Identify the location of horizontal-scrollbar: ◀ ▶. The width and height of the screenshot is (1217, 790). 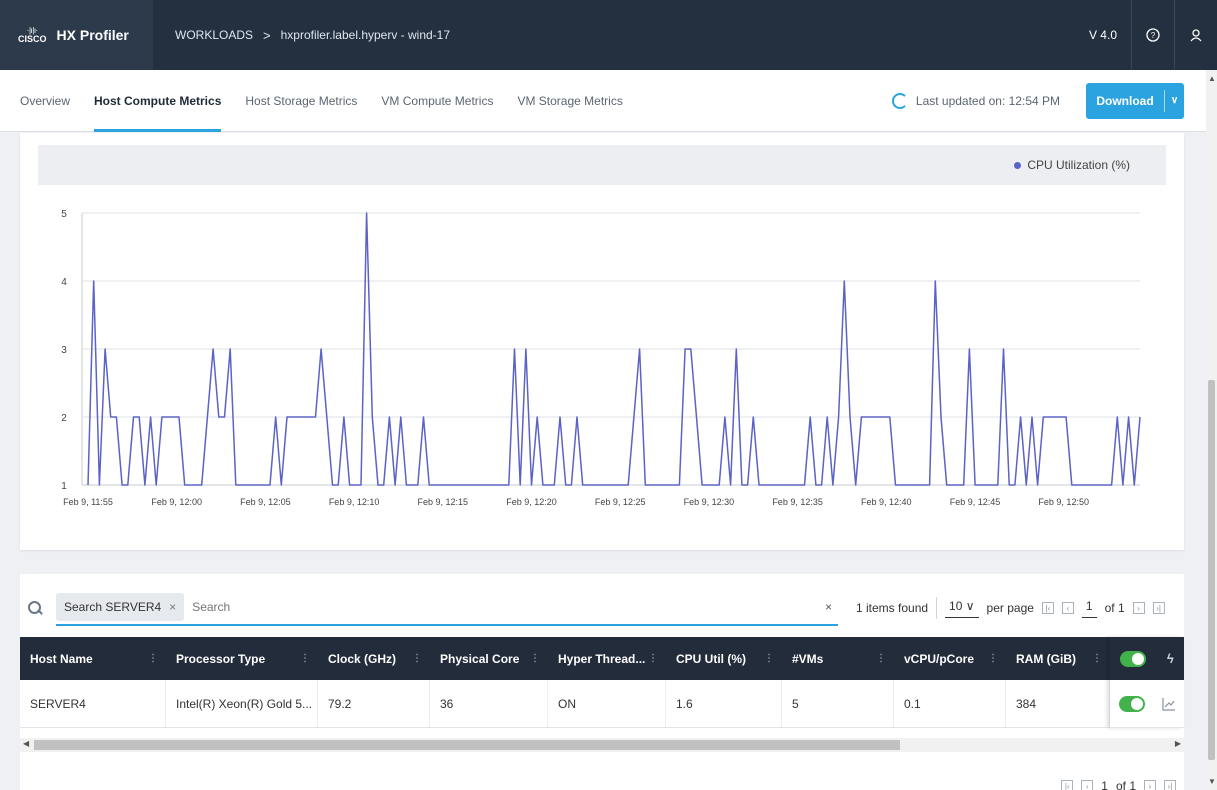
(602, 745).